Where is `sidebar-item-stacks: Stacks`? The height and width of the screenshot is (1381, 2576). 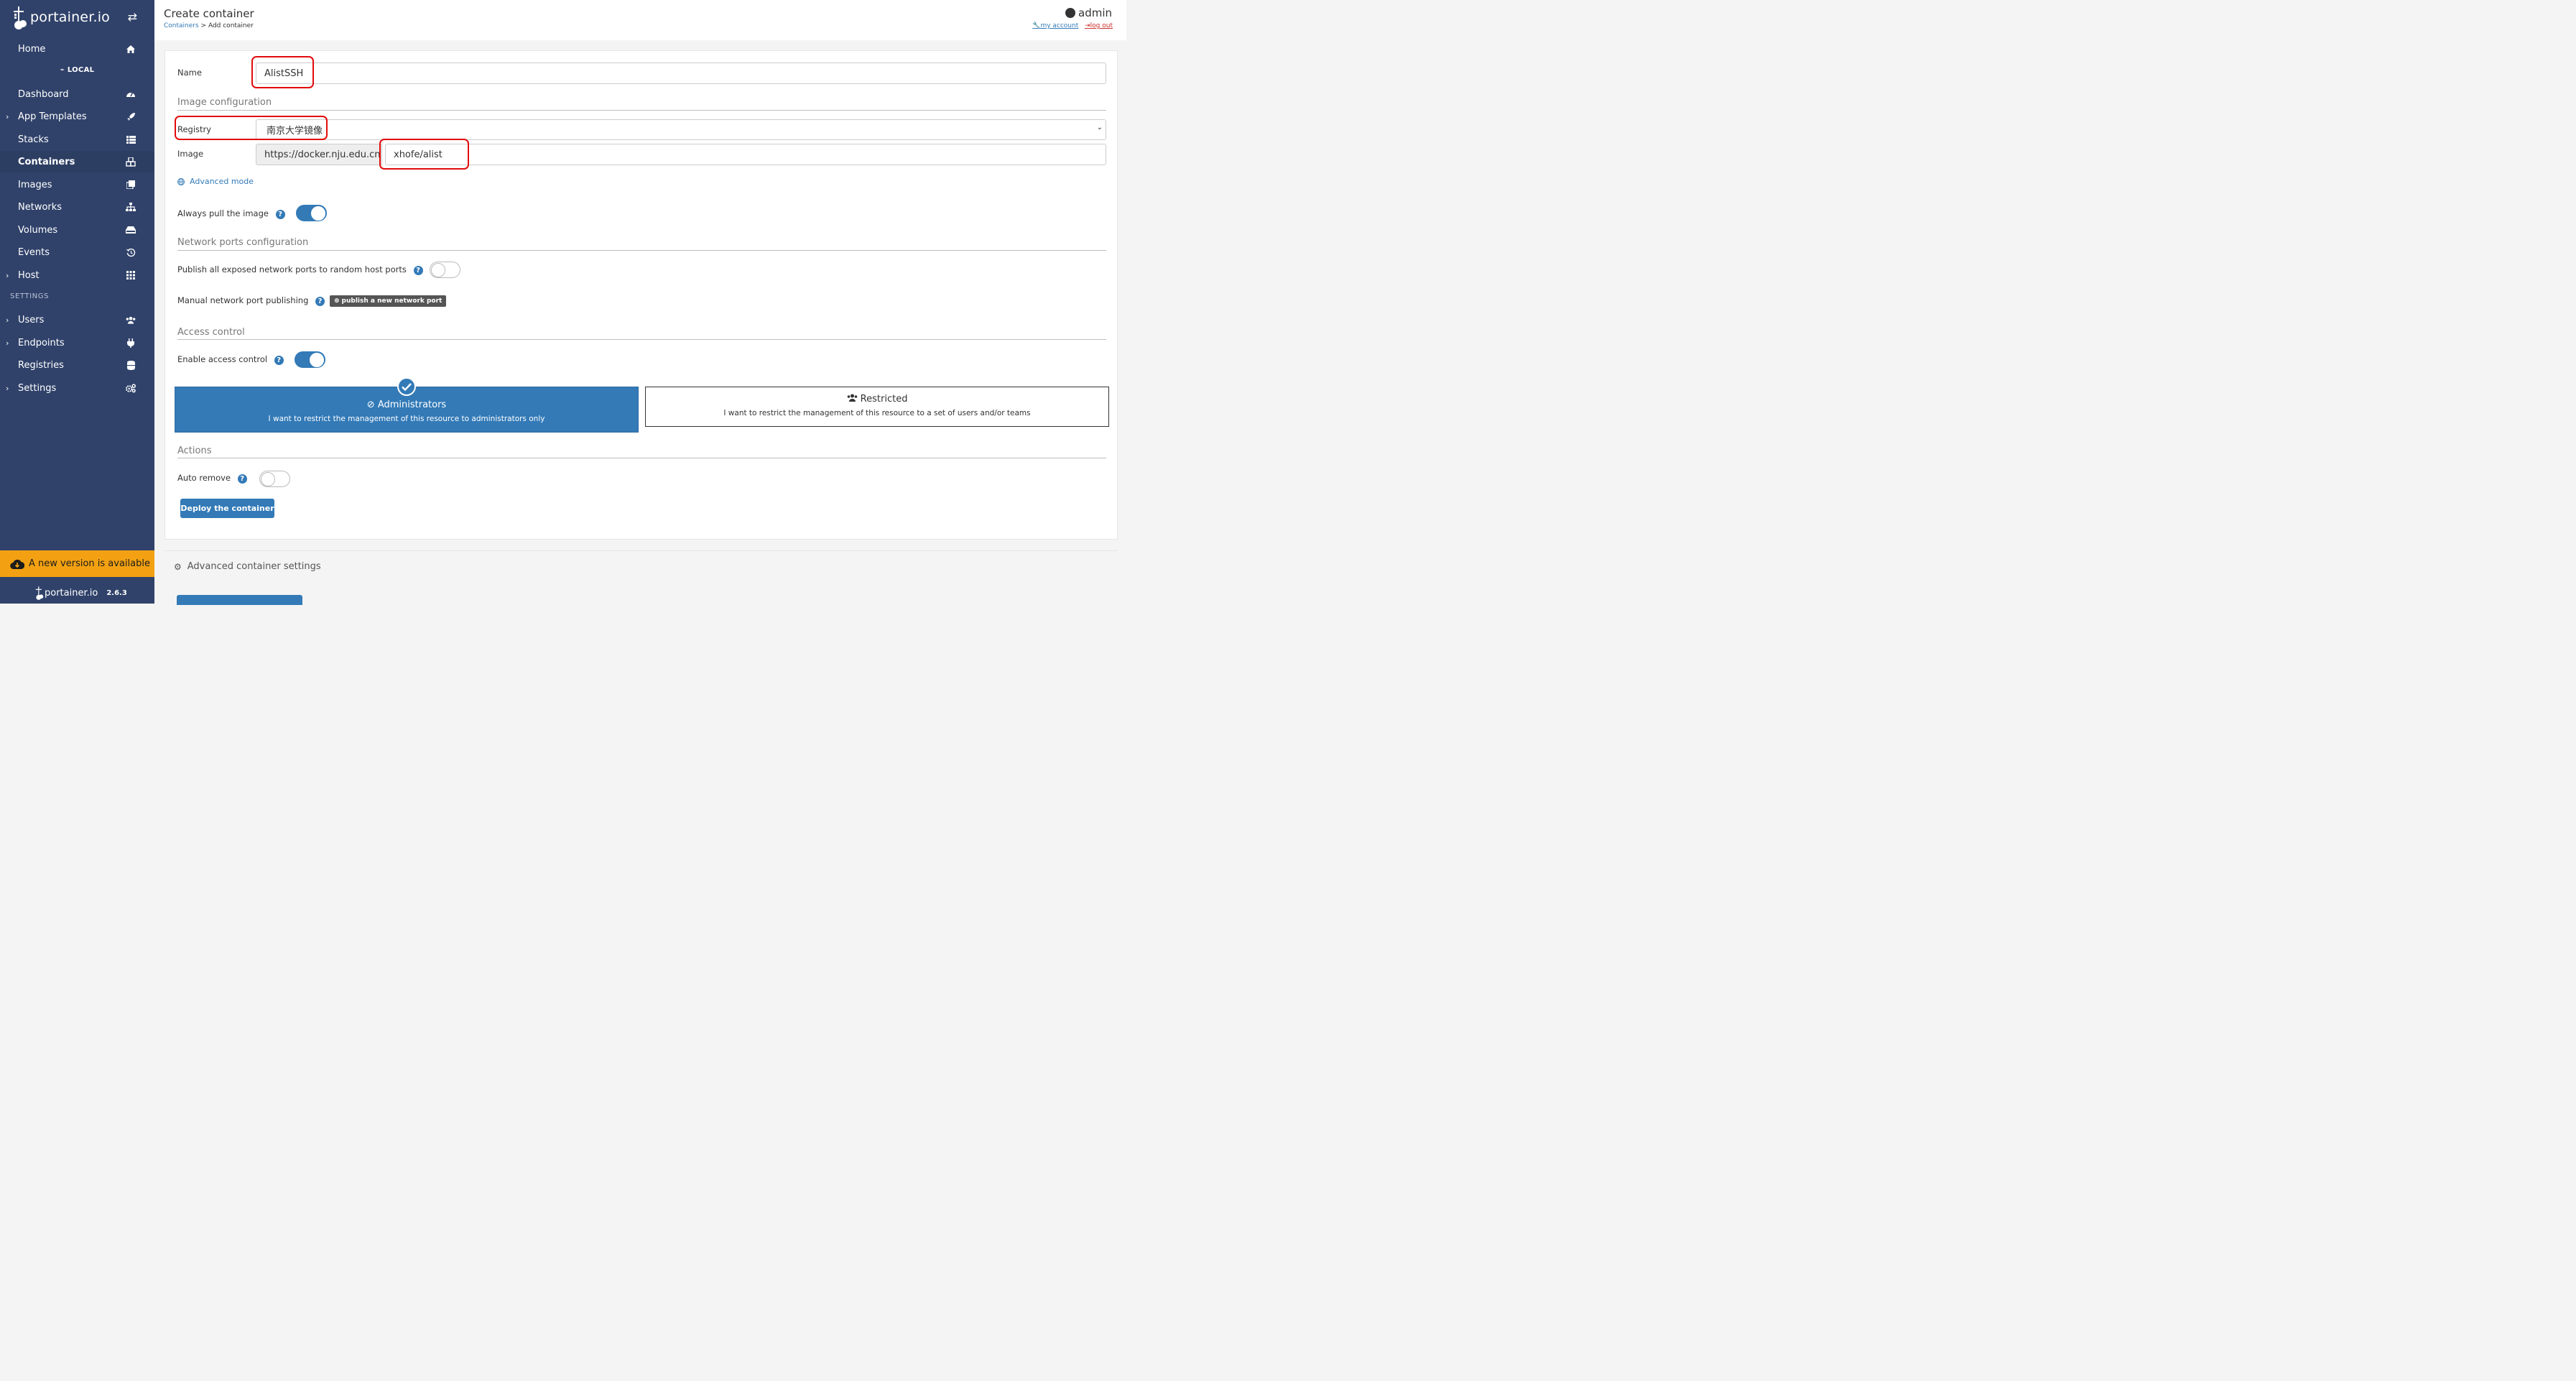
sidebar-item-stacks: Stacks is located at coordinates (77, 139).